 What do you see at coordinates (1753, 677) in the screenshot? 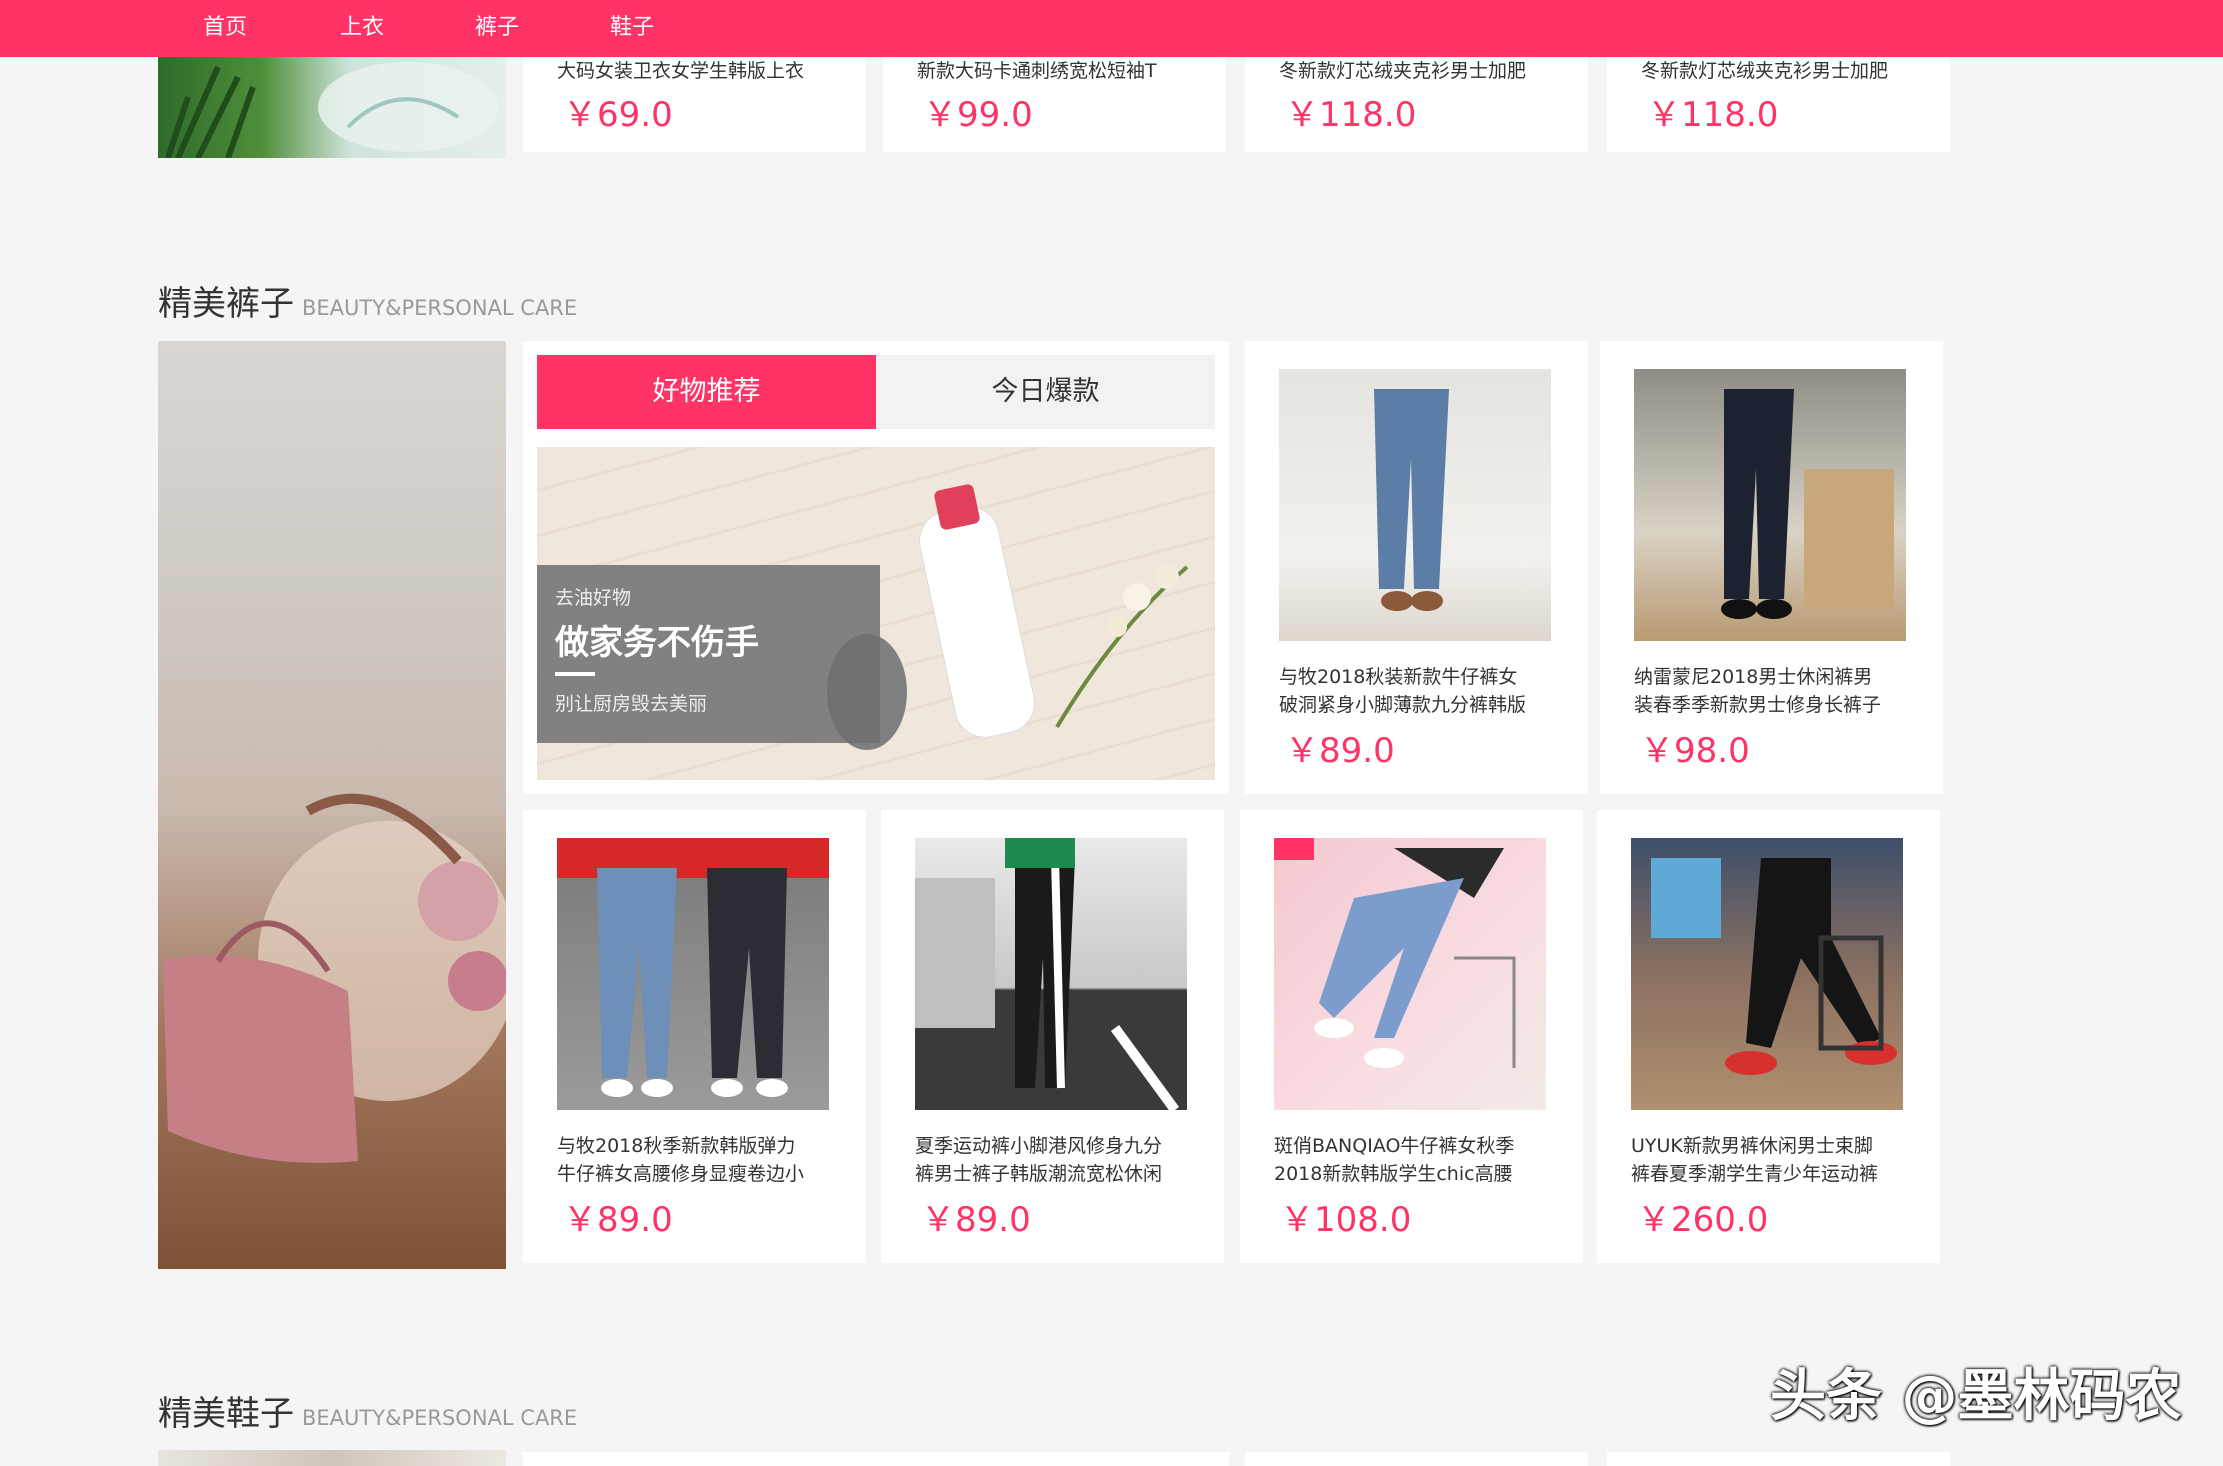
I see `product-title-line1: 纳雷蒙尼2018男士休闲裤男` at bounding box center [1753, 677].